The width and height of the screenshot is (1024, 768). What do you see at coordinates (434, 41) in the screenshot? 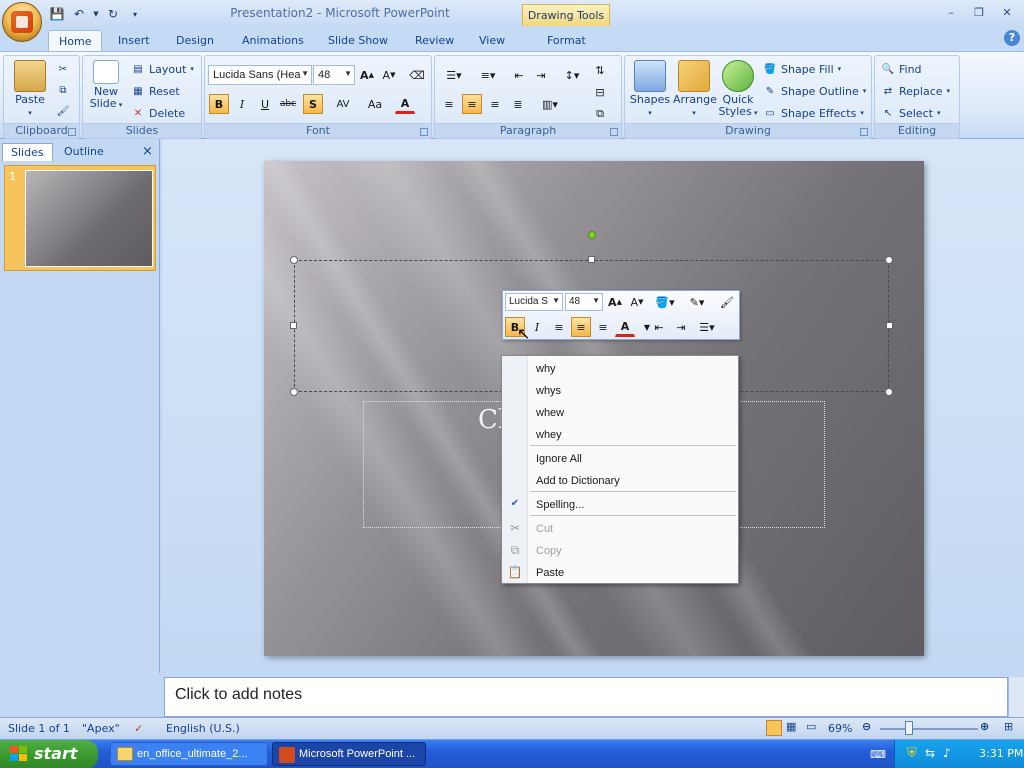
I see `tab-review: Review` at bounding box center [434, 41].